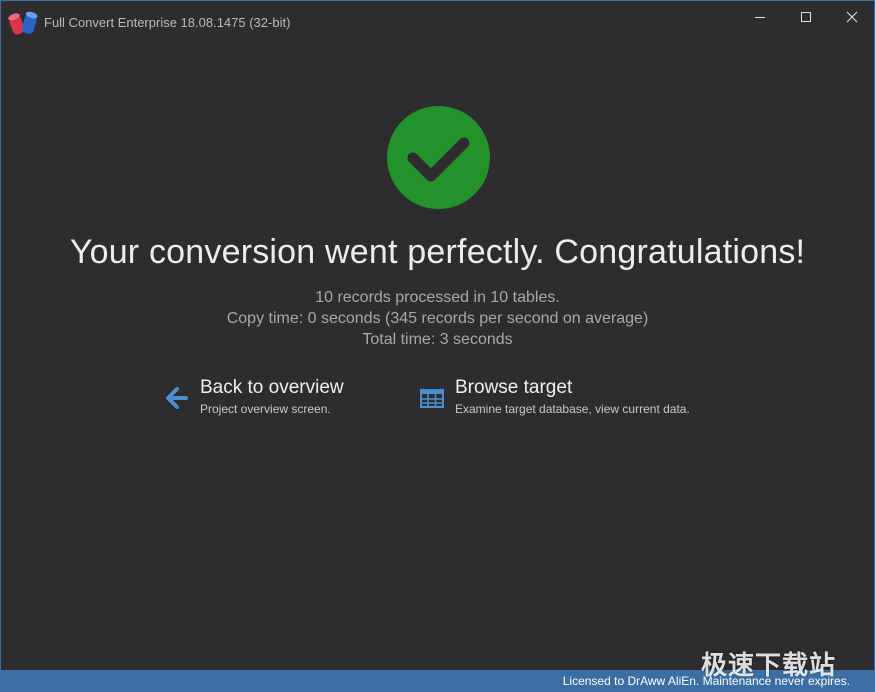 The height and width of the screenshot is (692, 875). I want to click on watermark-text: 极速下载站, so click(769, 665).